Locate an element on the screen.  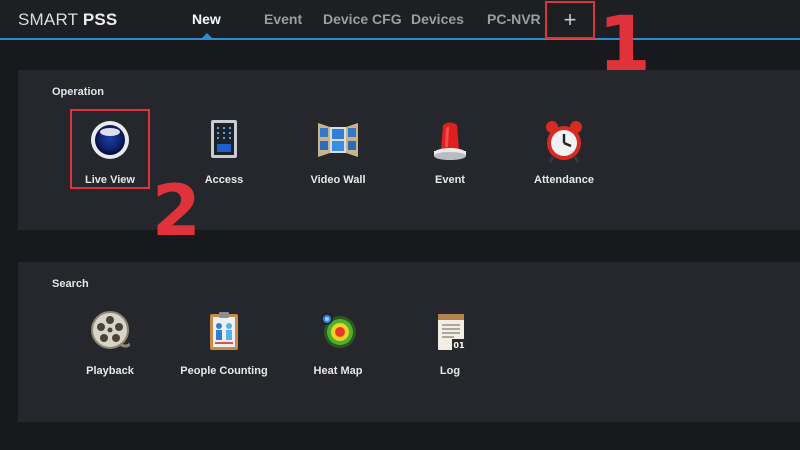
log-tile: 01 Log is located at coordinates (450, 350).